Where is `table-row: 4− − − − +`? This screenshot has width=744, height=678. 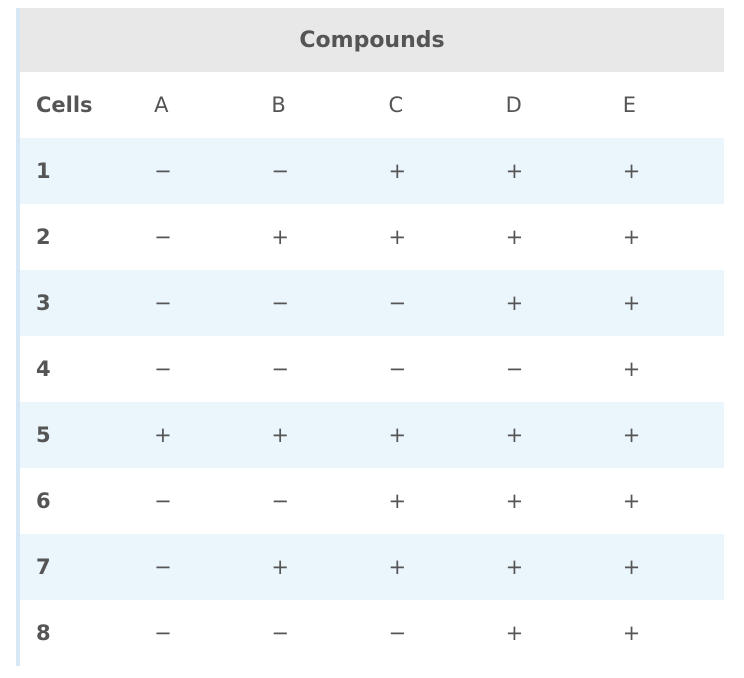 table-row: 4− − − − + is located at coordinates (372, 369).